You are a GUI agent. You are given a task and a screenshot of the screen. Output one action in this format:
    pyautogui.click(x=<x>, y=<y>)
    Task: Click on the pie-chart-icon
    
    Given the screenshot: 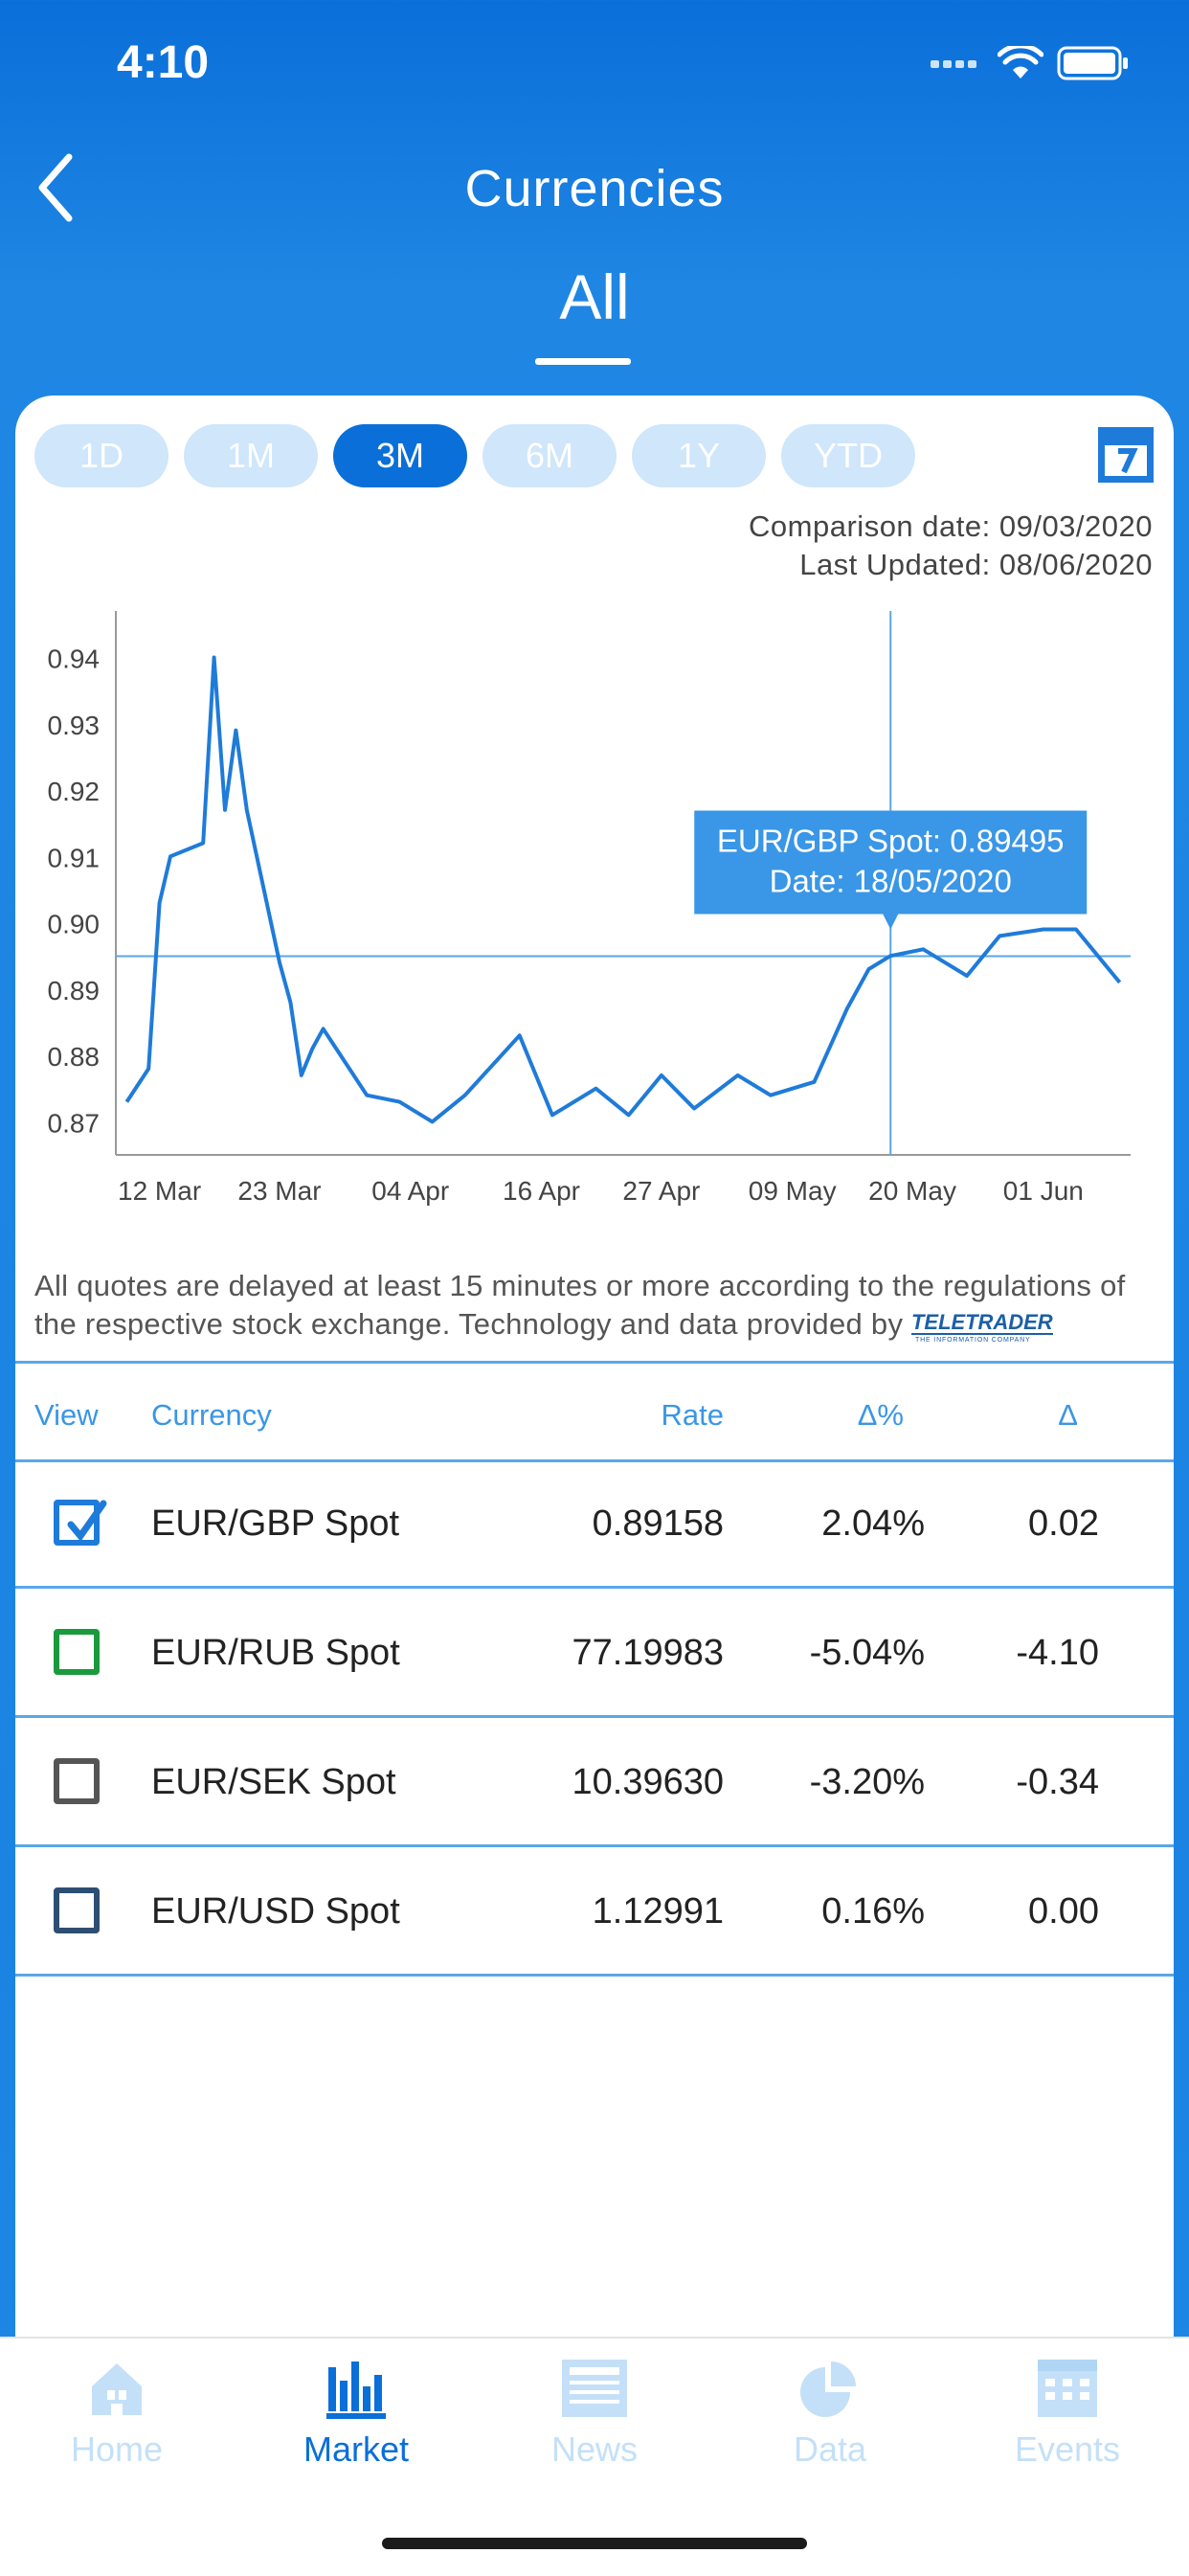 What is the action you would take?
    pyautogui.click(x=828, y=2389)
    